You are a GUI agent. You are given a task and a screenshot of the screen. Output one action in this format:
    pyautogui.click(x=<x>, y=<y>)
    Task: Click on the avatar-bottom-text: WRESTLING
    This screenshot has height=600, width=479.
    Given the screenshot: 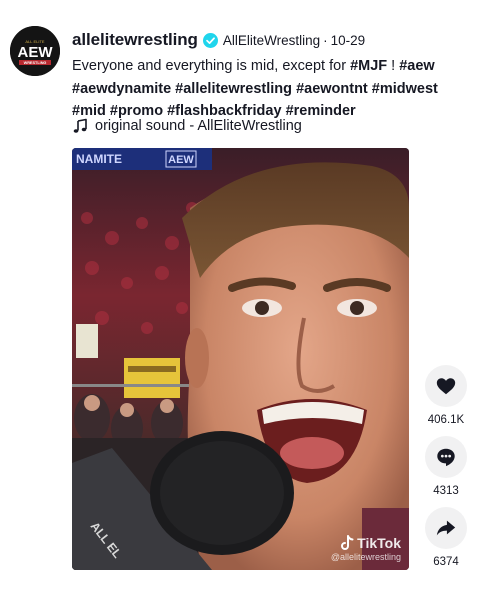 What is the action you would take?
    pyautogui.click(x=35, y=63)
    